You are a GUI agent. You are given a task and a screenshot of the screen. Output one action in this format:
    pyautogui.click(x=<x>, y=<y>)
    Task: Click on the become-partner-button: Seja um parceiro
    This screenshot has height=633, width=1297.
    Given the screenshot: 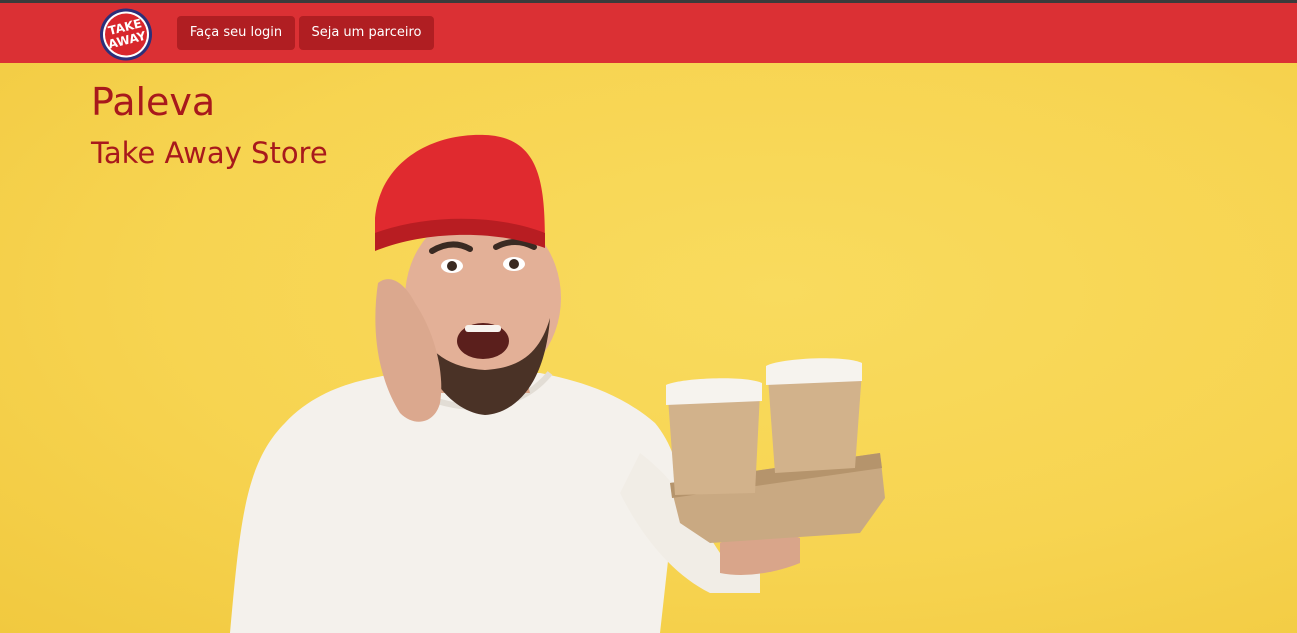 What is the action you would take?
    pyautogui.click(x=366, y=33)
    